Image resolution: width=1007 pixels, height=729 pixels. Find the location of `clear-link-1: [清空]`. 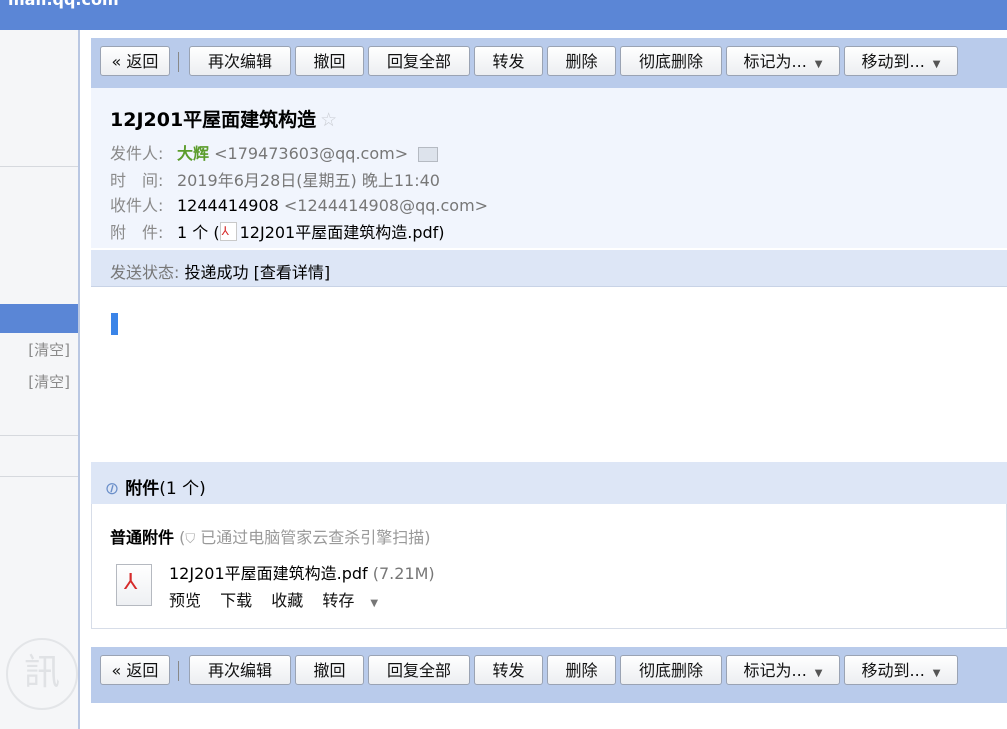

clear-link-1: [清空] is located at coordinates (49, 349).